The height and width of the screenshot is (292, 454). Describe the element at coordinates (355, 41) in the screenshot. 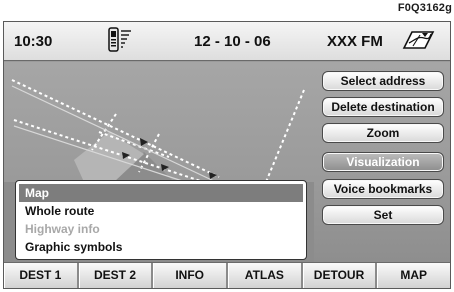

I see `radio-station: XXX FM` at that location.